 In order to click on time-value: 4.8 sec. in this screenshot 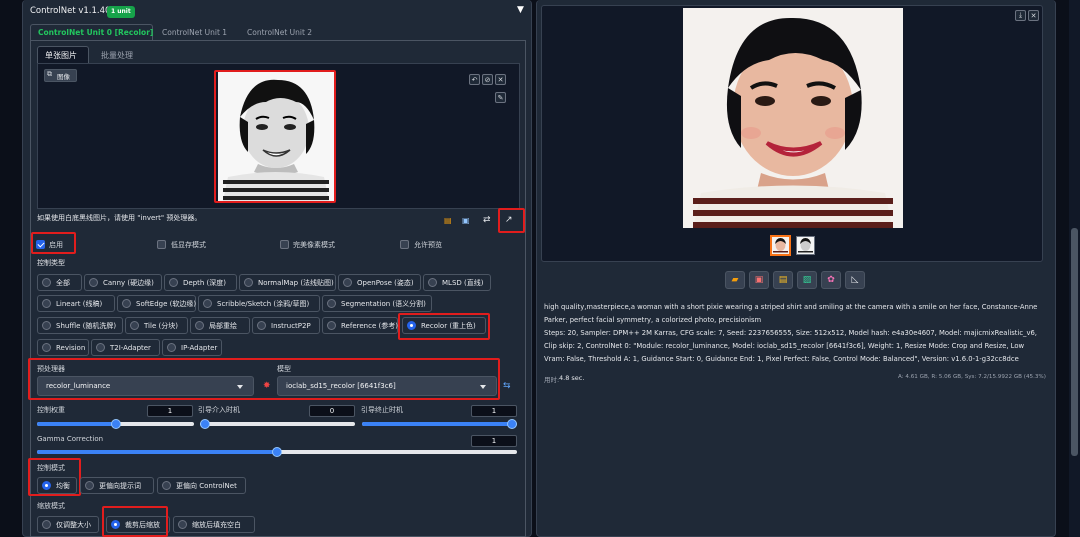, I will do `click(572, 378)`.